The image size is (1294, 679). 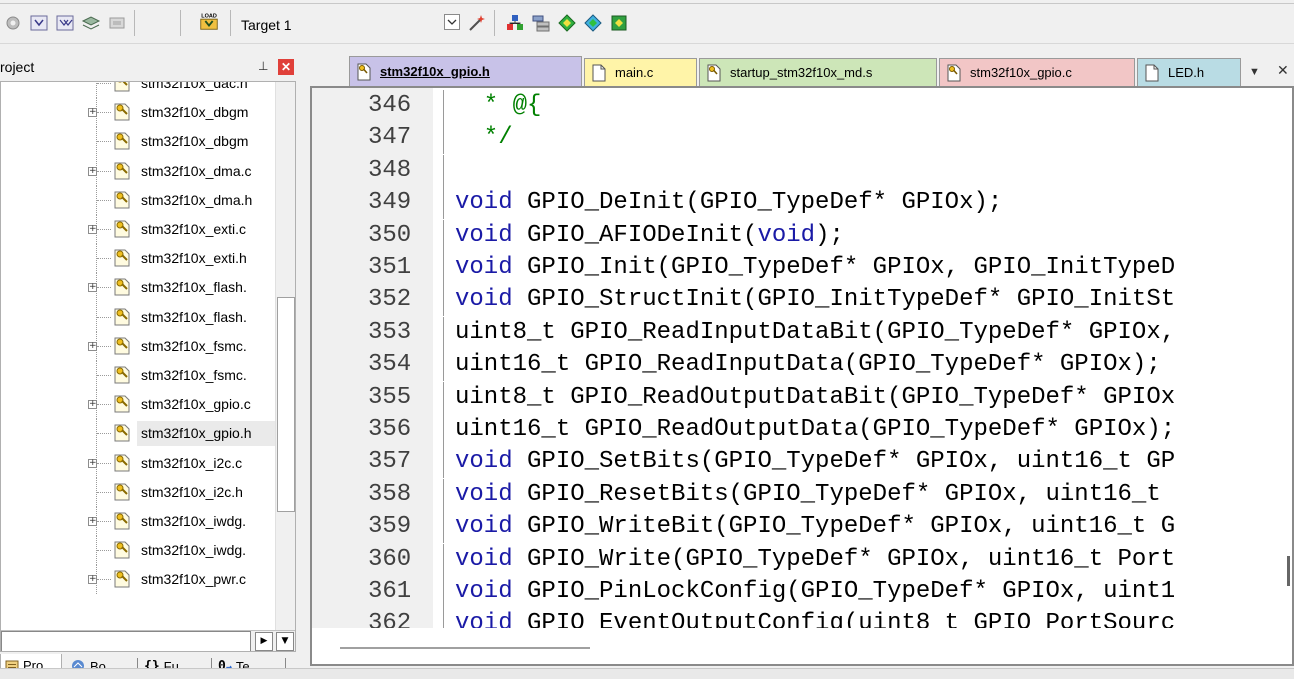 I want to click on tree-item: stm32f10x_i2c.h, so click(x=138, y=492).